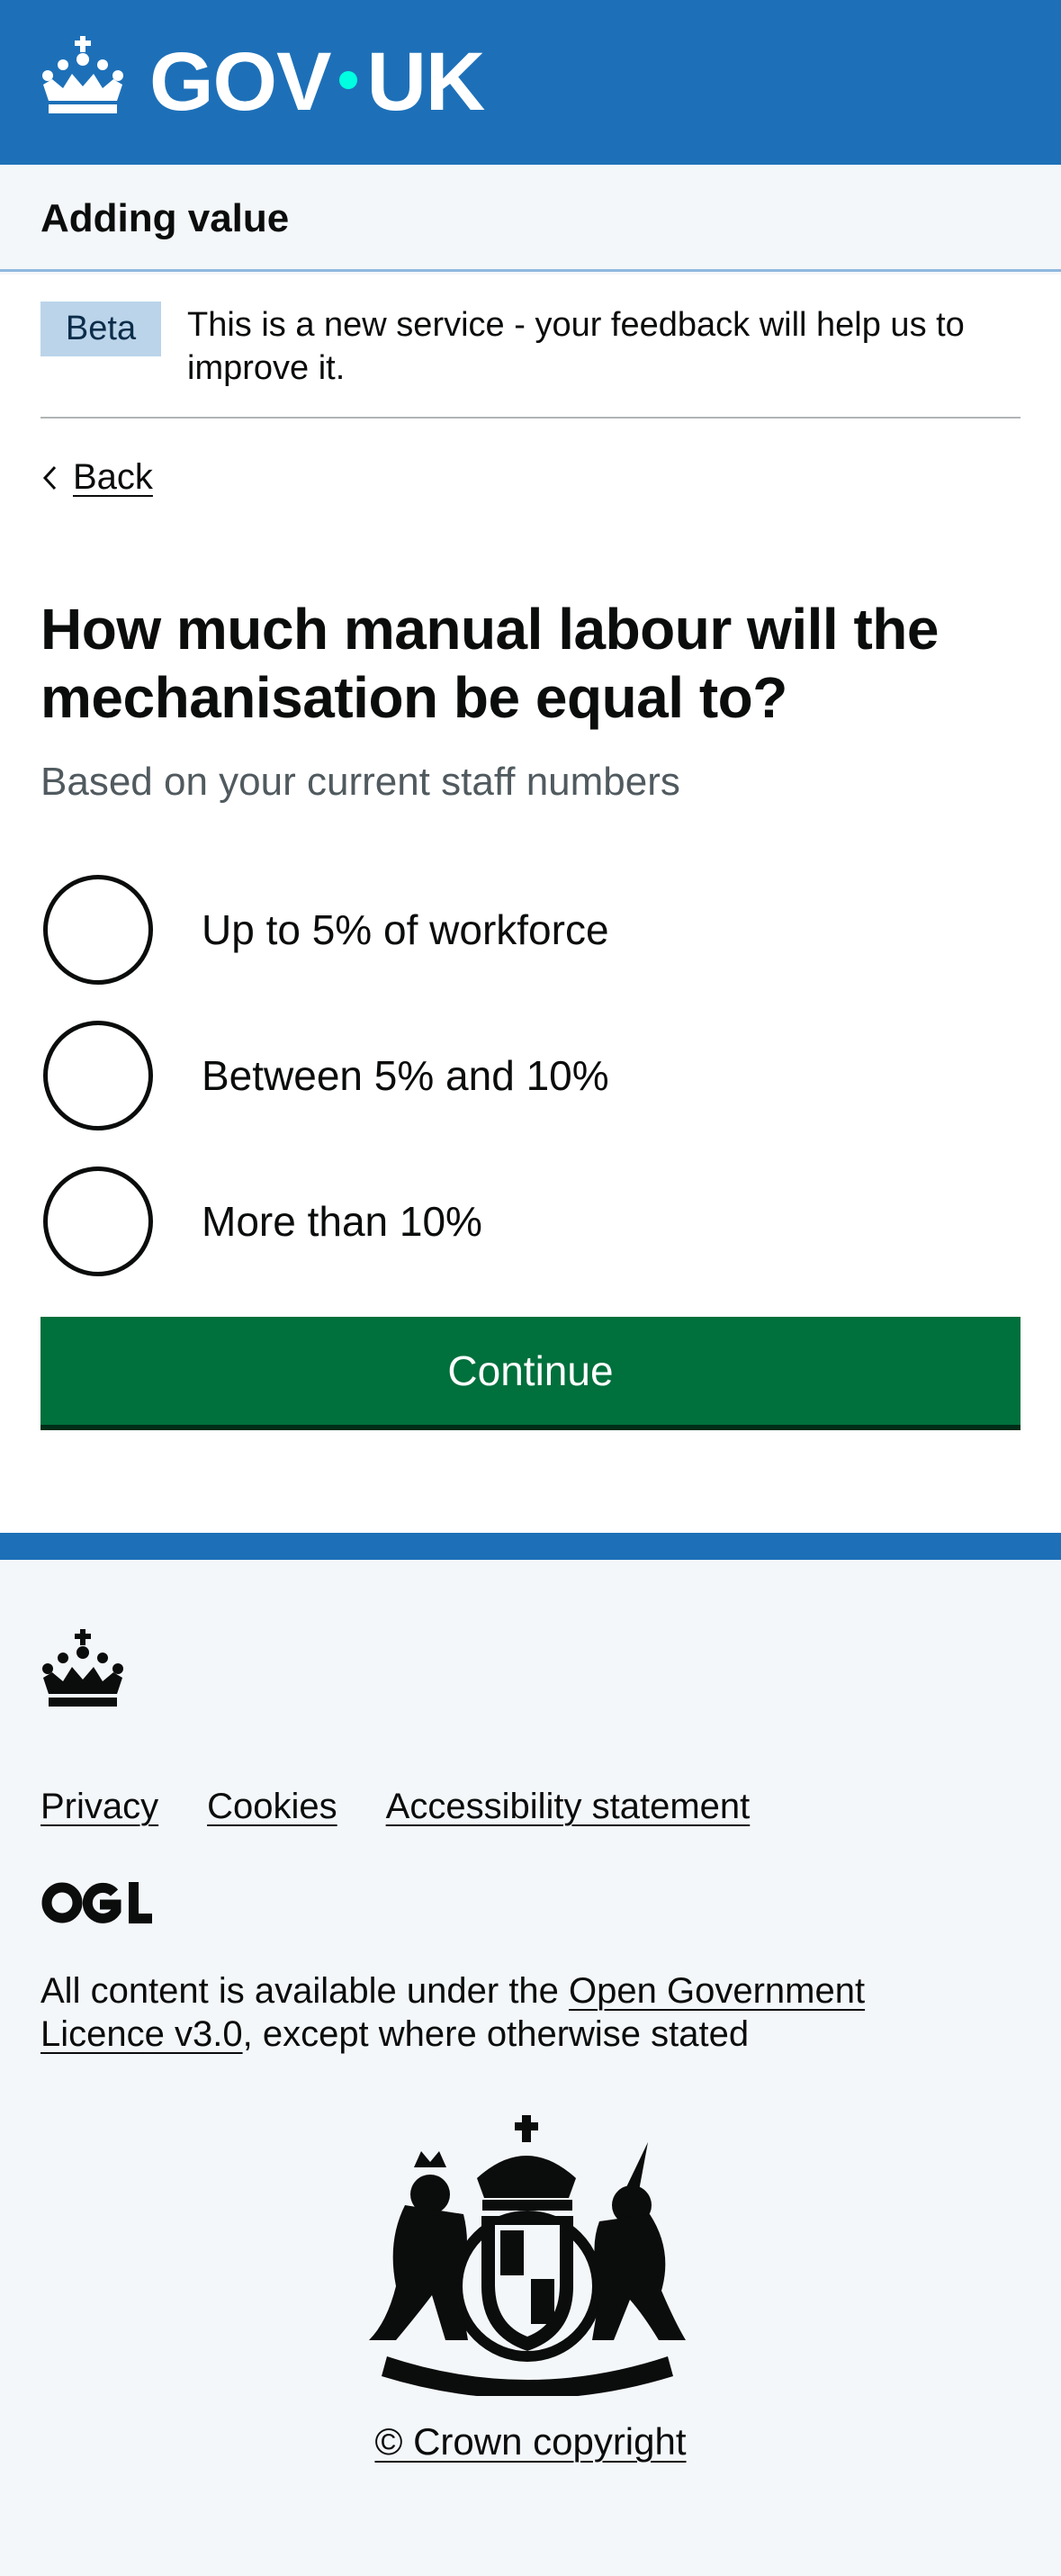  What do you see at coordinates (100, 329) in the screenshot?
I see `beta-tag: Beta` at bounding box center [100, 329].